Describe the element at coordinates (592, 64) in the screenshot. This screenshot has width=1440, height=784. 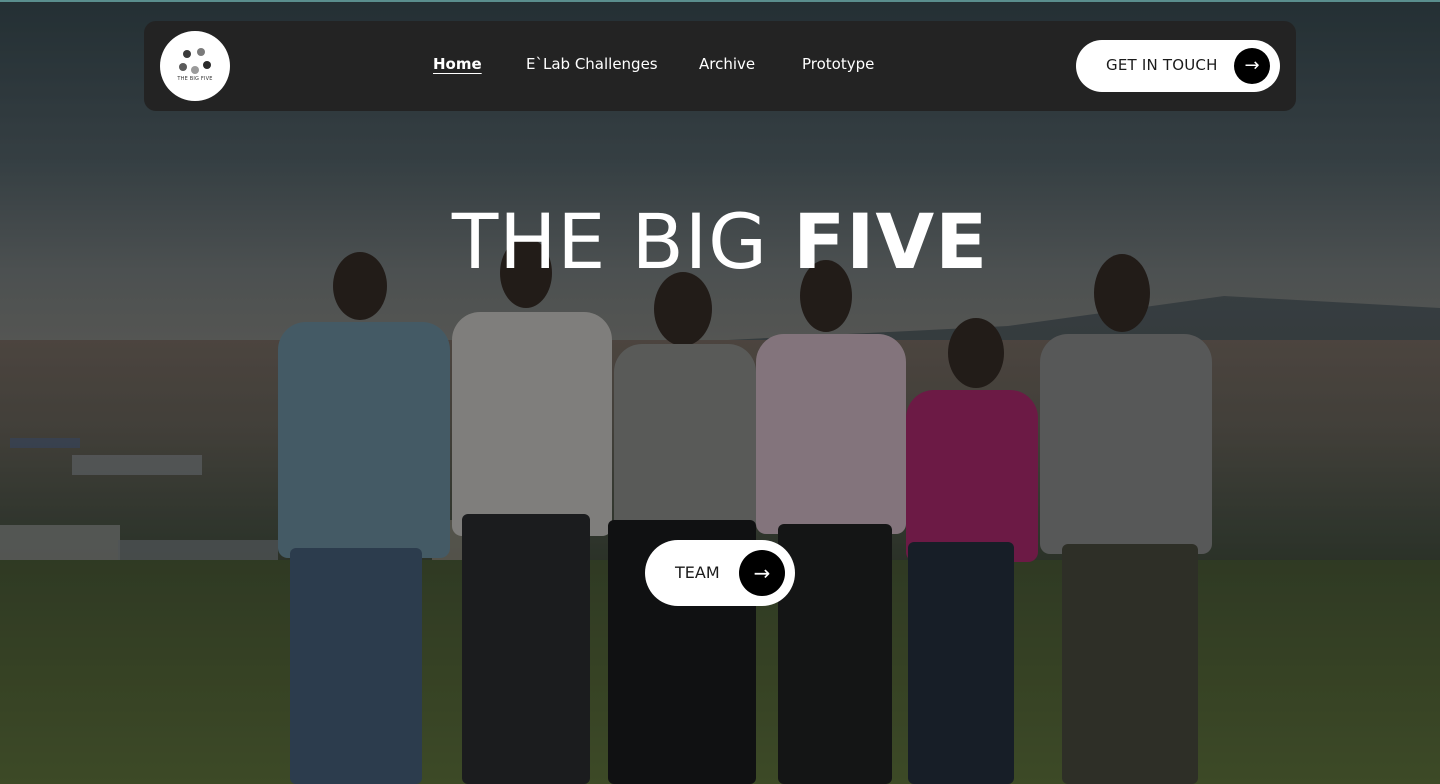
I see `nav-elab-challenges-link: E`Lab Challenges` at that location.